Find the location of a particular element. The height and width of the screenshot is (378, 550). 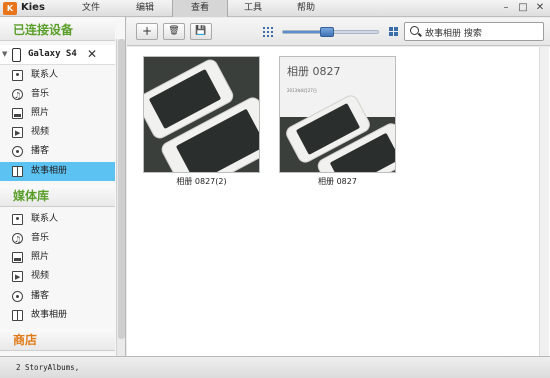

zoom-slider-thumb is located at coordinates (327, 32).